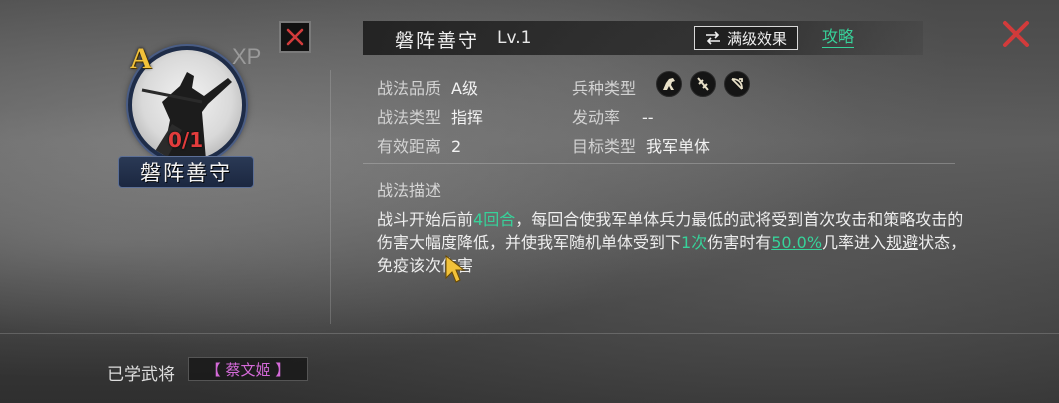 This screenshot has height=403, width=1059. Describe the element at coordinates (529, 333) in the screenshot. I see `footer-divider` at that location.